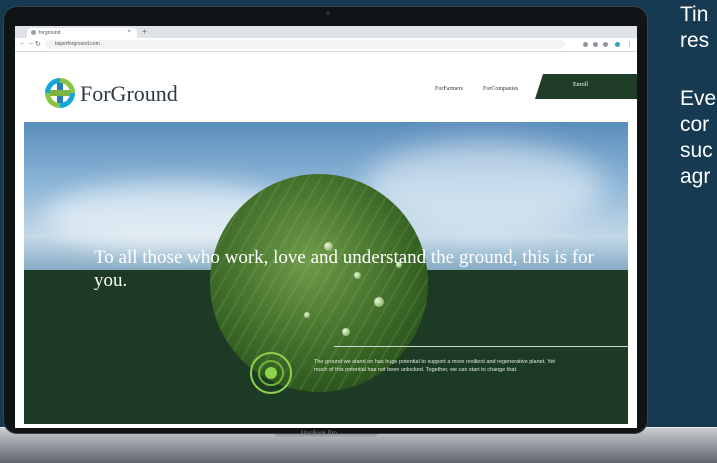  What do you see at coordinates (77, 44) in the screenshot?
I see `url-text: bayerforground.com` at bounding box center [77, 44].